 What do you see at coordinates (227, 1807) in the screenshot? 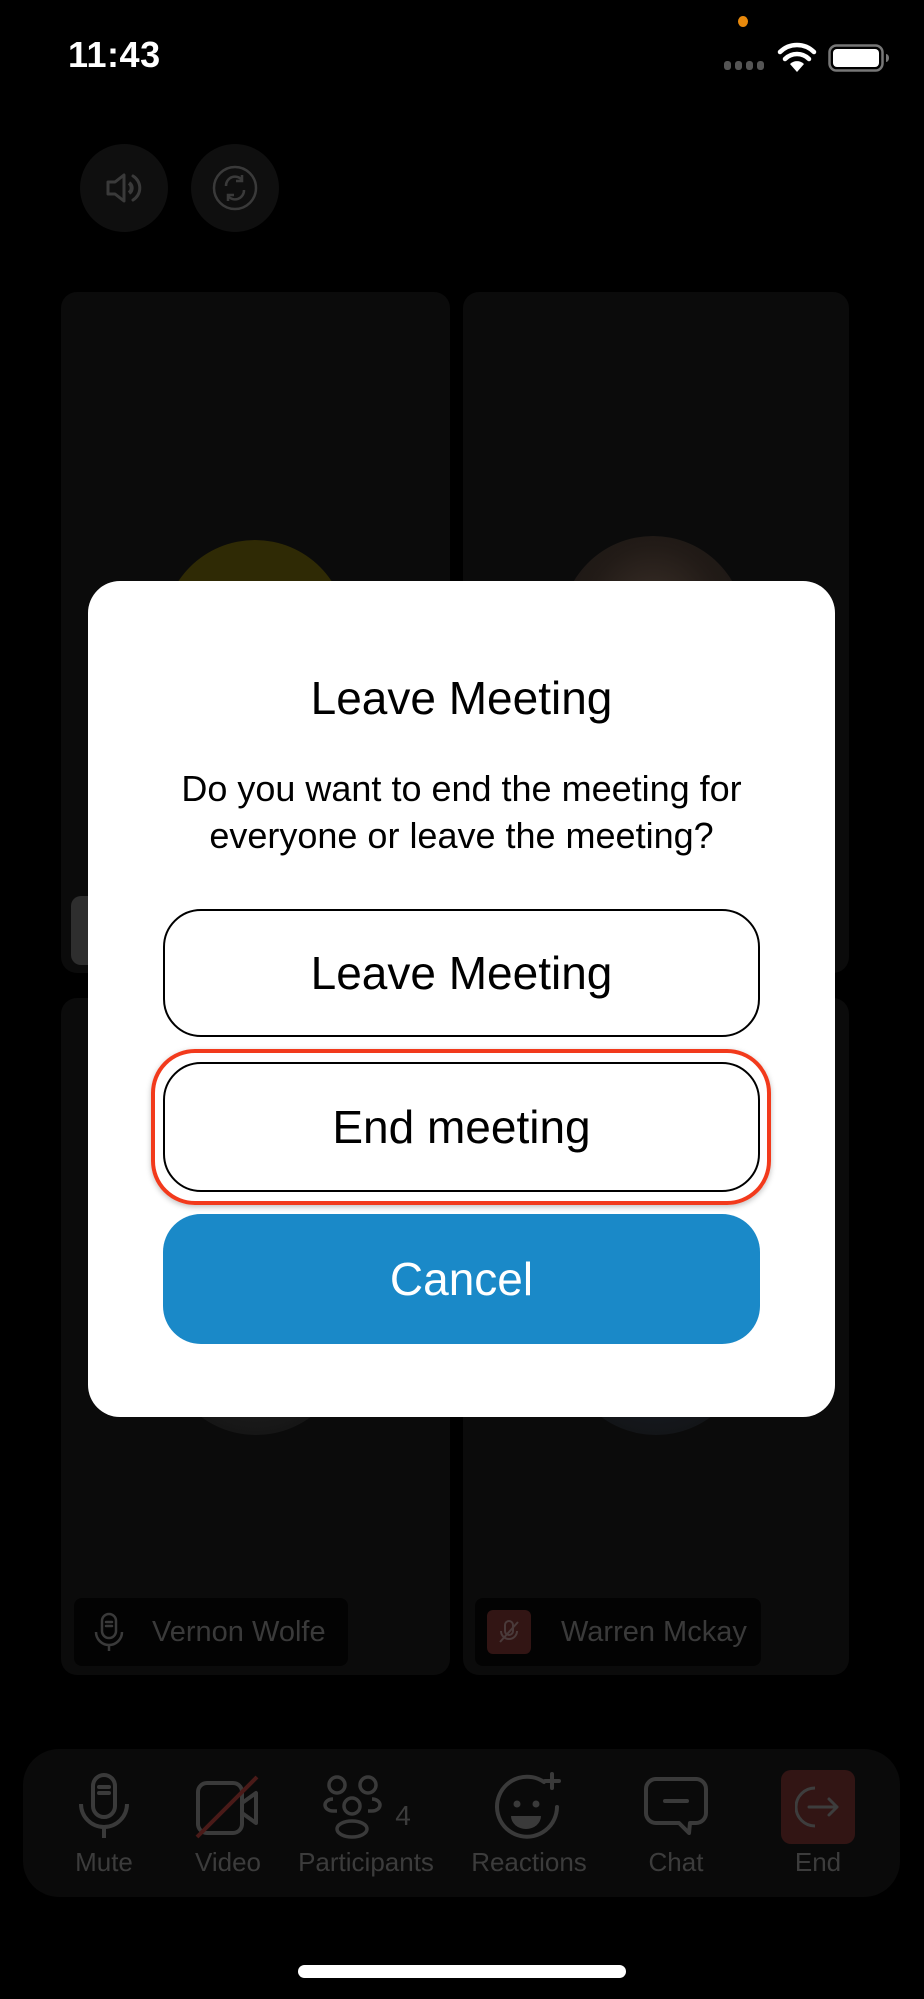
I see `video-off-icon` at bounding box center [227, 1807].